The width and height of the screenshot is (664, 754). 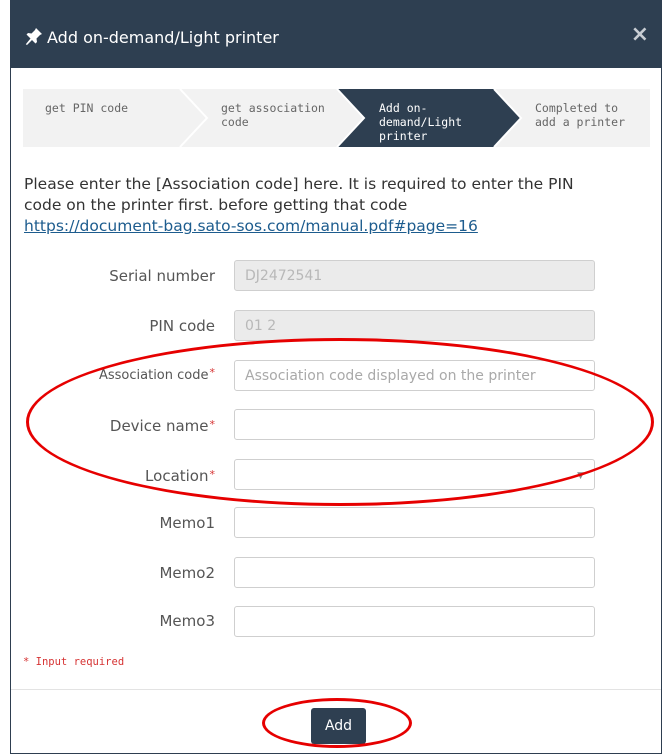 I want to click on pin-code-label: PIN code, so click(x=182, y=326).